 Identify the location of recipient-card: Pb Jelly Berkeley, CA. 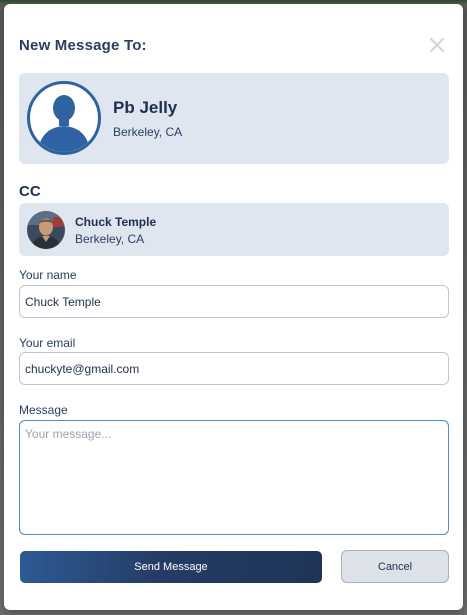
(234, 118).